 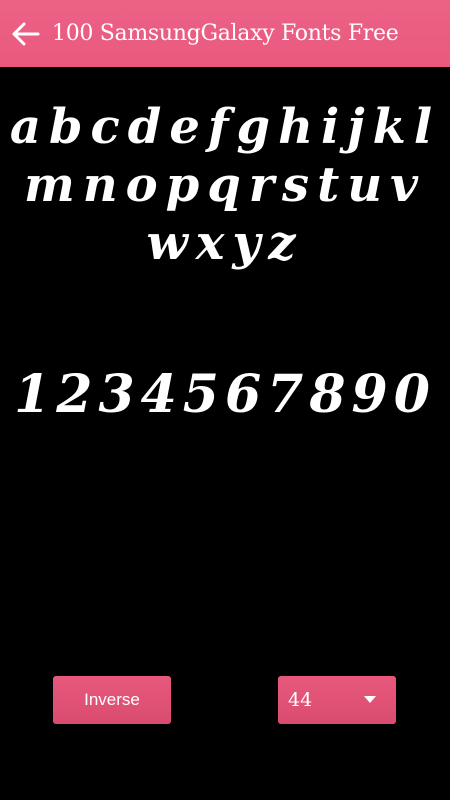 What do you see at coordinates (112, 700) in the screenshot?
I see `inverse-button: Inverse` at bounding box center [112, 700].